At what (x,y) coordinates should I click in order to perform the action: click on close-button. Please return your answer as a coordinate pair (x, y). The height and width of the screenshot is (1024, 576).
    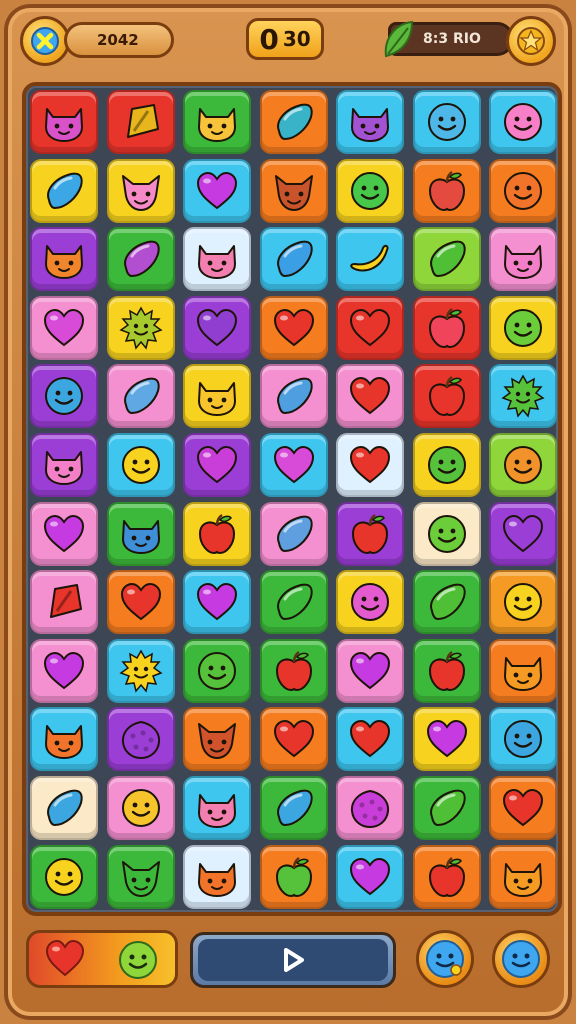
    Looking at the image, I should click on (45, 41).